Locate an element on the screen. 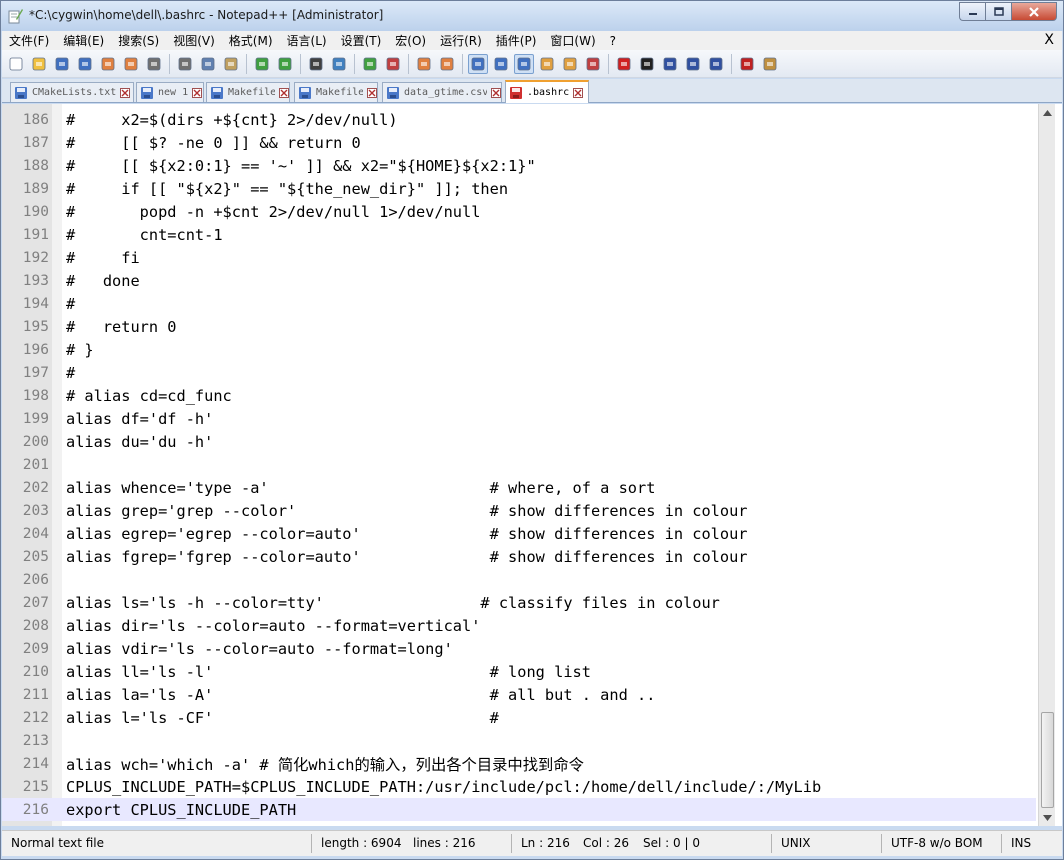 Image resolution: width=1064 pixels, height=860 pixels. code-line: 196 # } is located at coordinates (519, 349).